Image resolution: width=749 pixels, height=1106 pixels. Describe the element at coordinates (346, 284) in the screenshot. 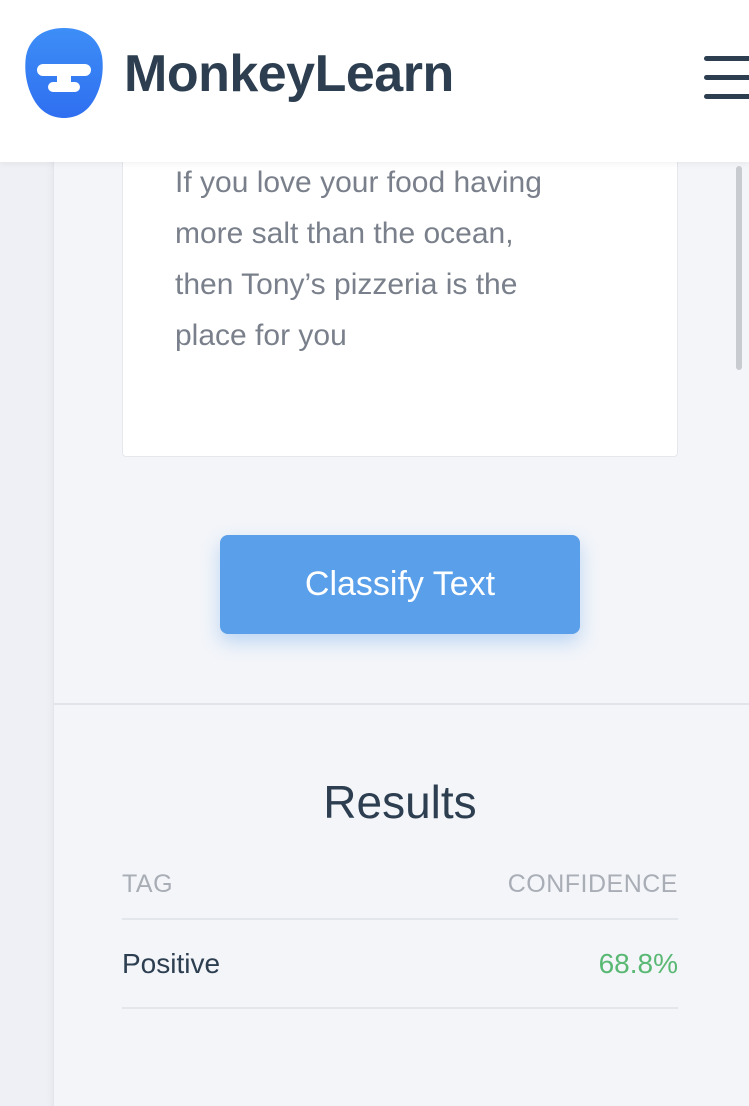

I see `text-line: then Tony’s pizzeria is the` at that location.